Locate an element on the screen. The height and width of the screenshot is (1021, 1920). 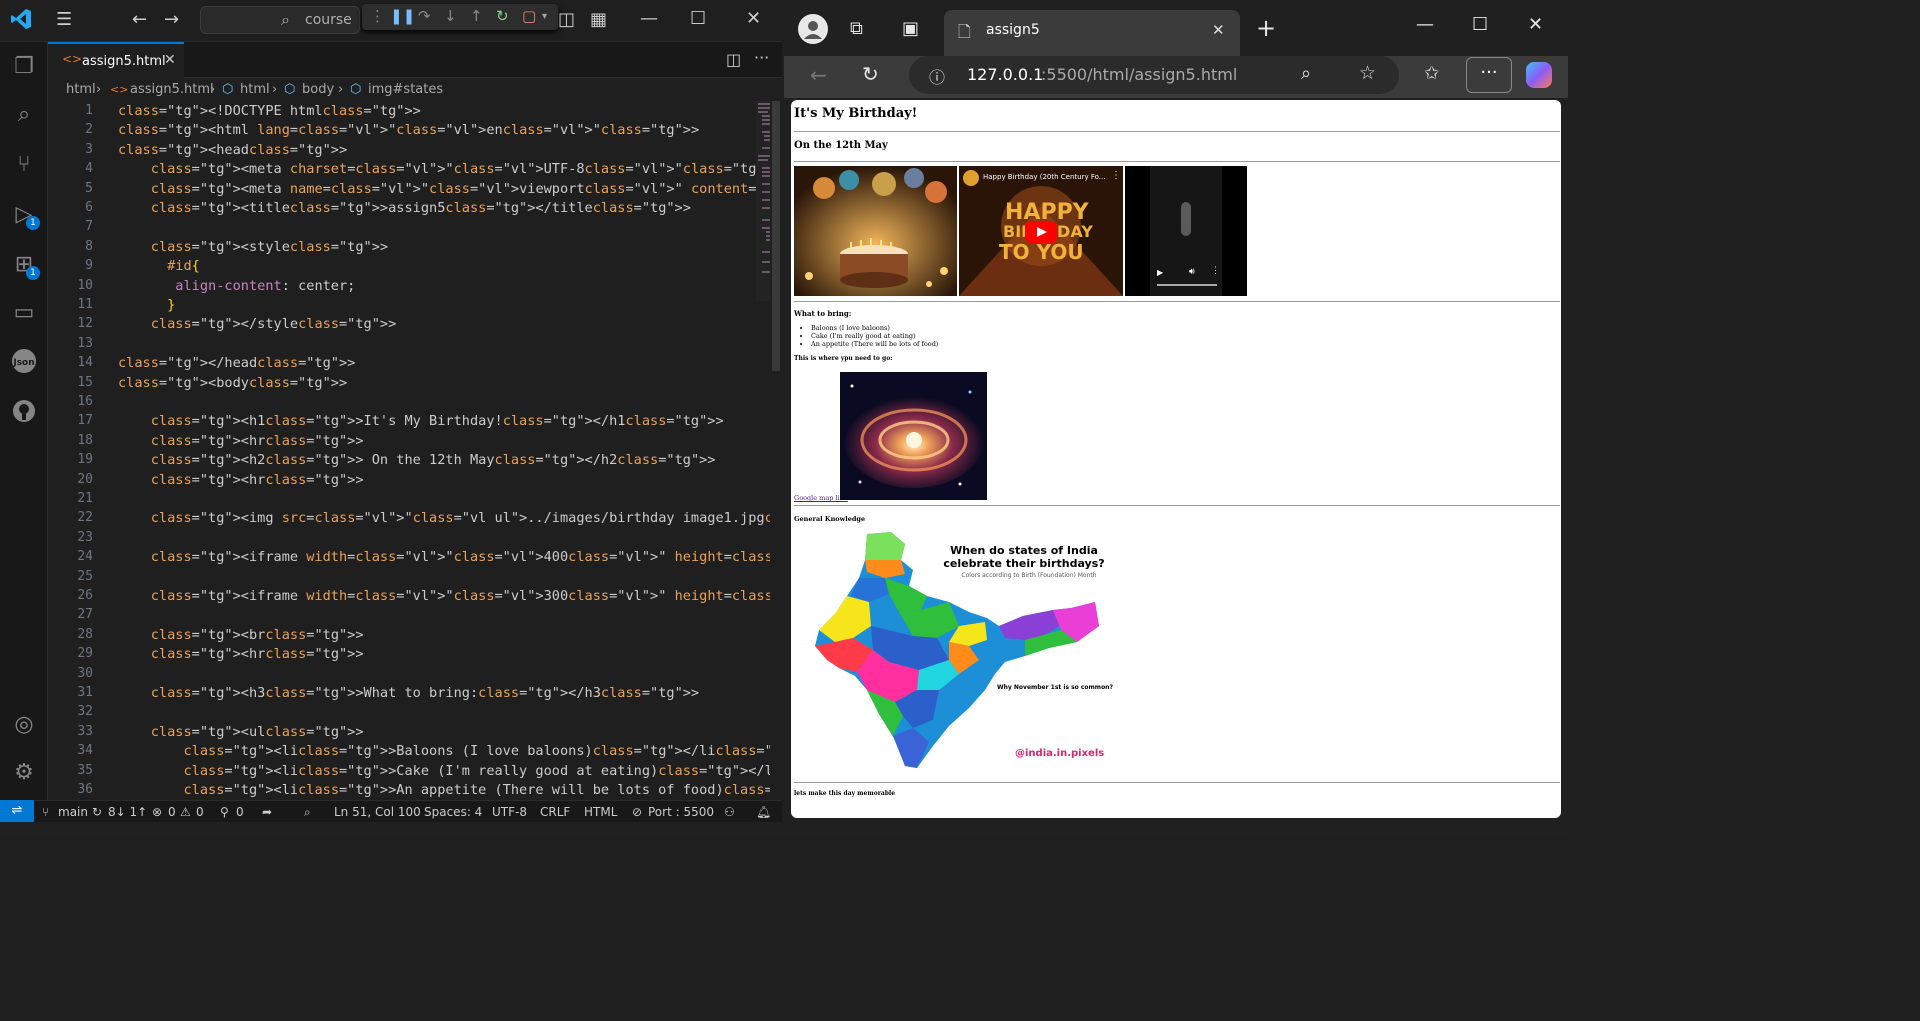
video-options-icon: ⋮ is located at coordinates (1215, 271).